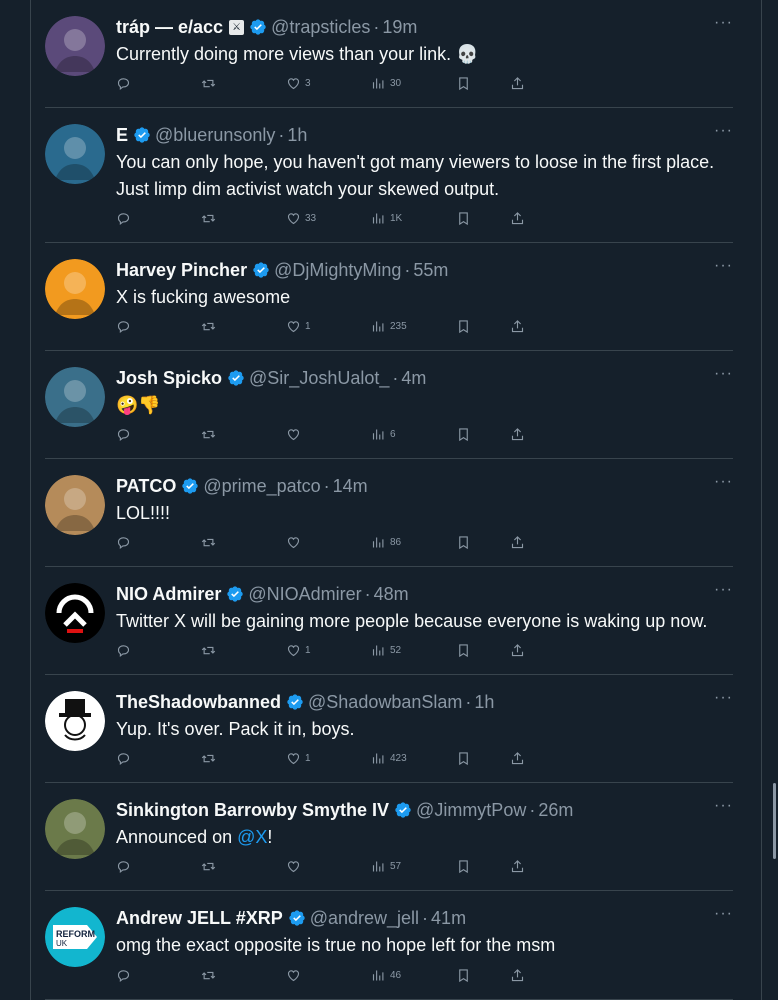  What do you see at coordinates (389, 405) in the screenshot?
I see `tweet: Josh Spicko @Sir_JoshUalot_ · 4m ··· 🤪👎 6` at bounding box center [389, 405].